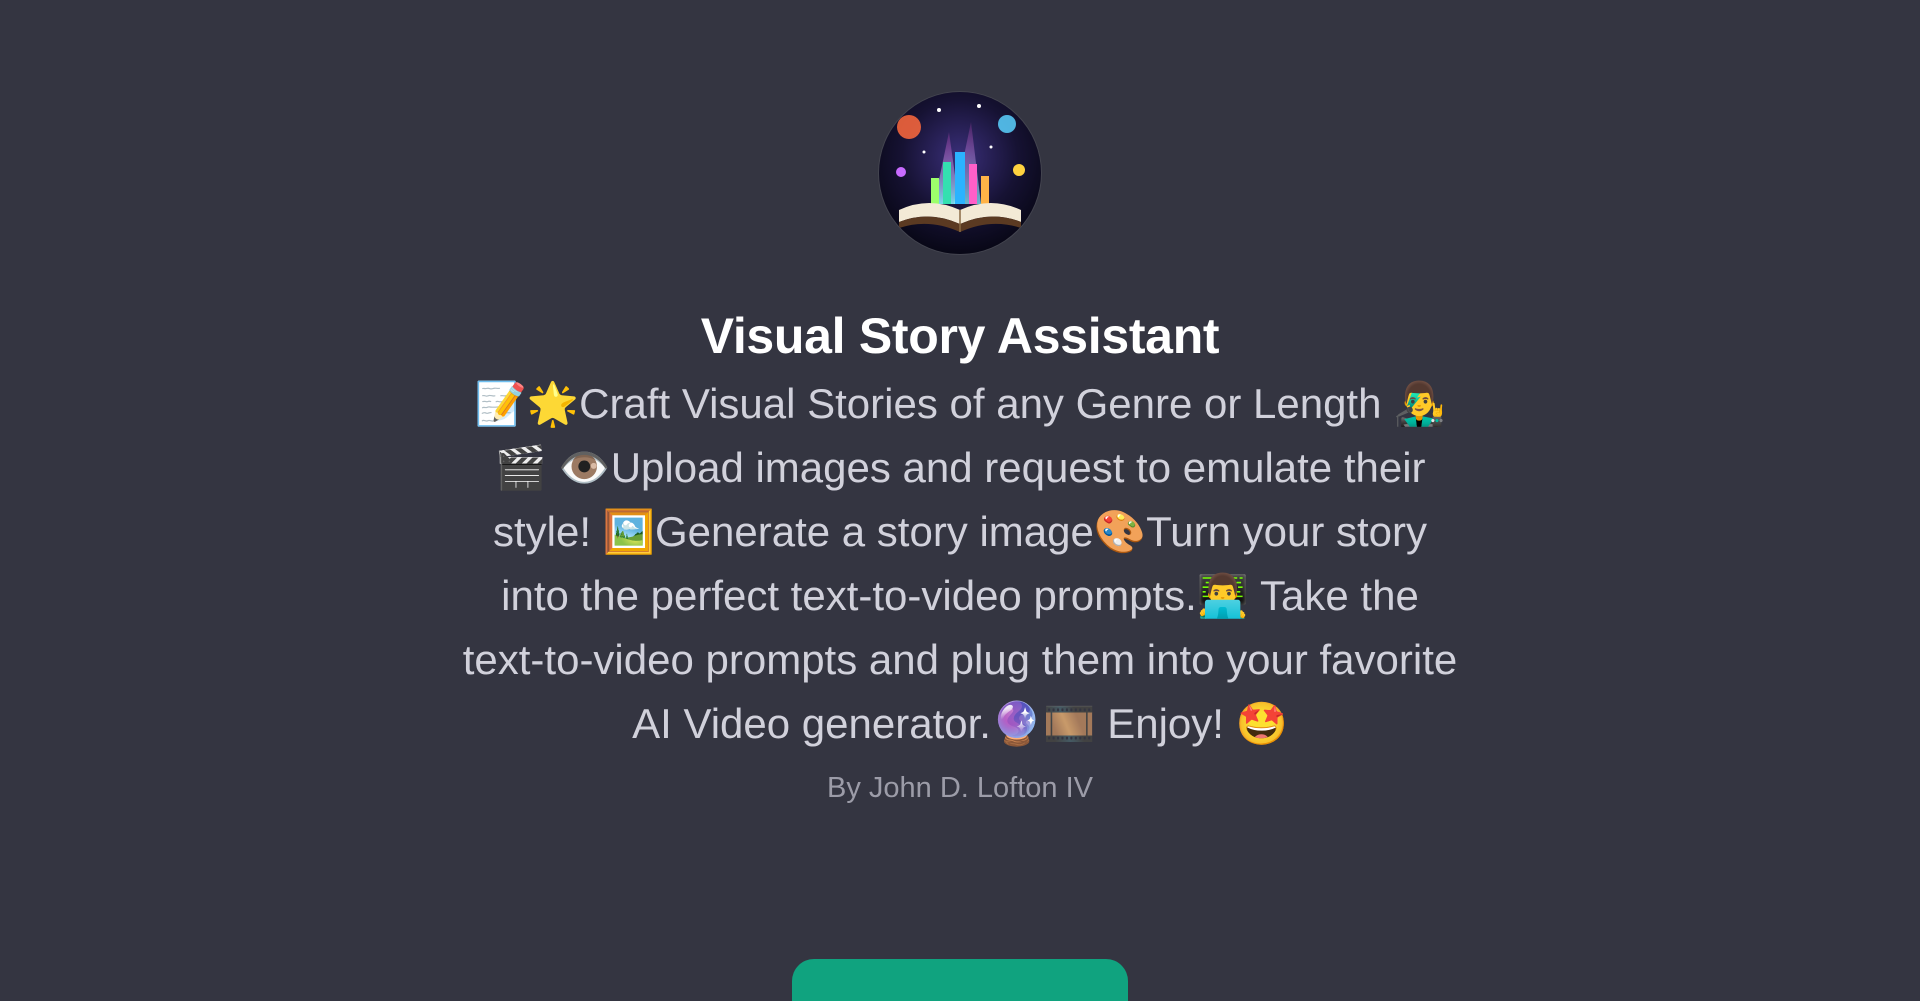  Describe the element at coordinates (960, 980) in the screenshot. I see `start-chat-button` at that location.